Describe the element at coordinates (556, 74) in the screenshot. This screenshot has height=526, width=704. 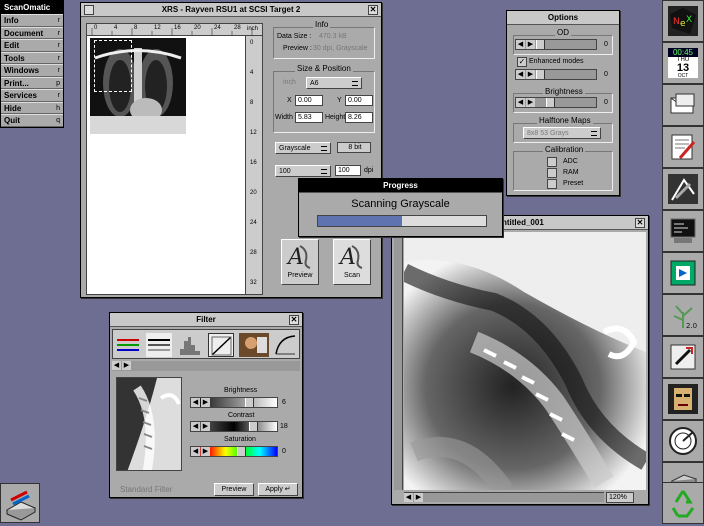
I see `enhanced-slider: ◀ ▶` at that location.